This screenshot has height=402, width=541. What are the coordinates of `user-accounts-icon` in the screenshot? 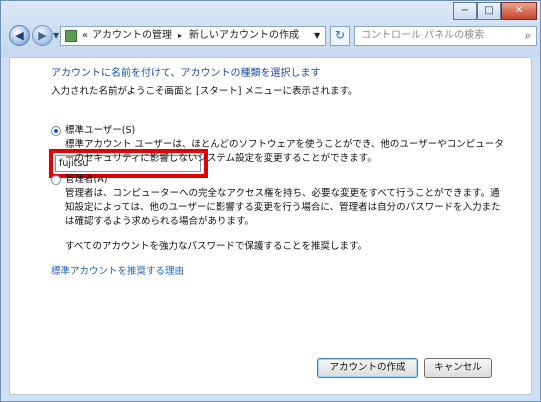 It's located at (71, 36).